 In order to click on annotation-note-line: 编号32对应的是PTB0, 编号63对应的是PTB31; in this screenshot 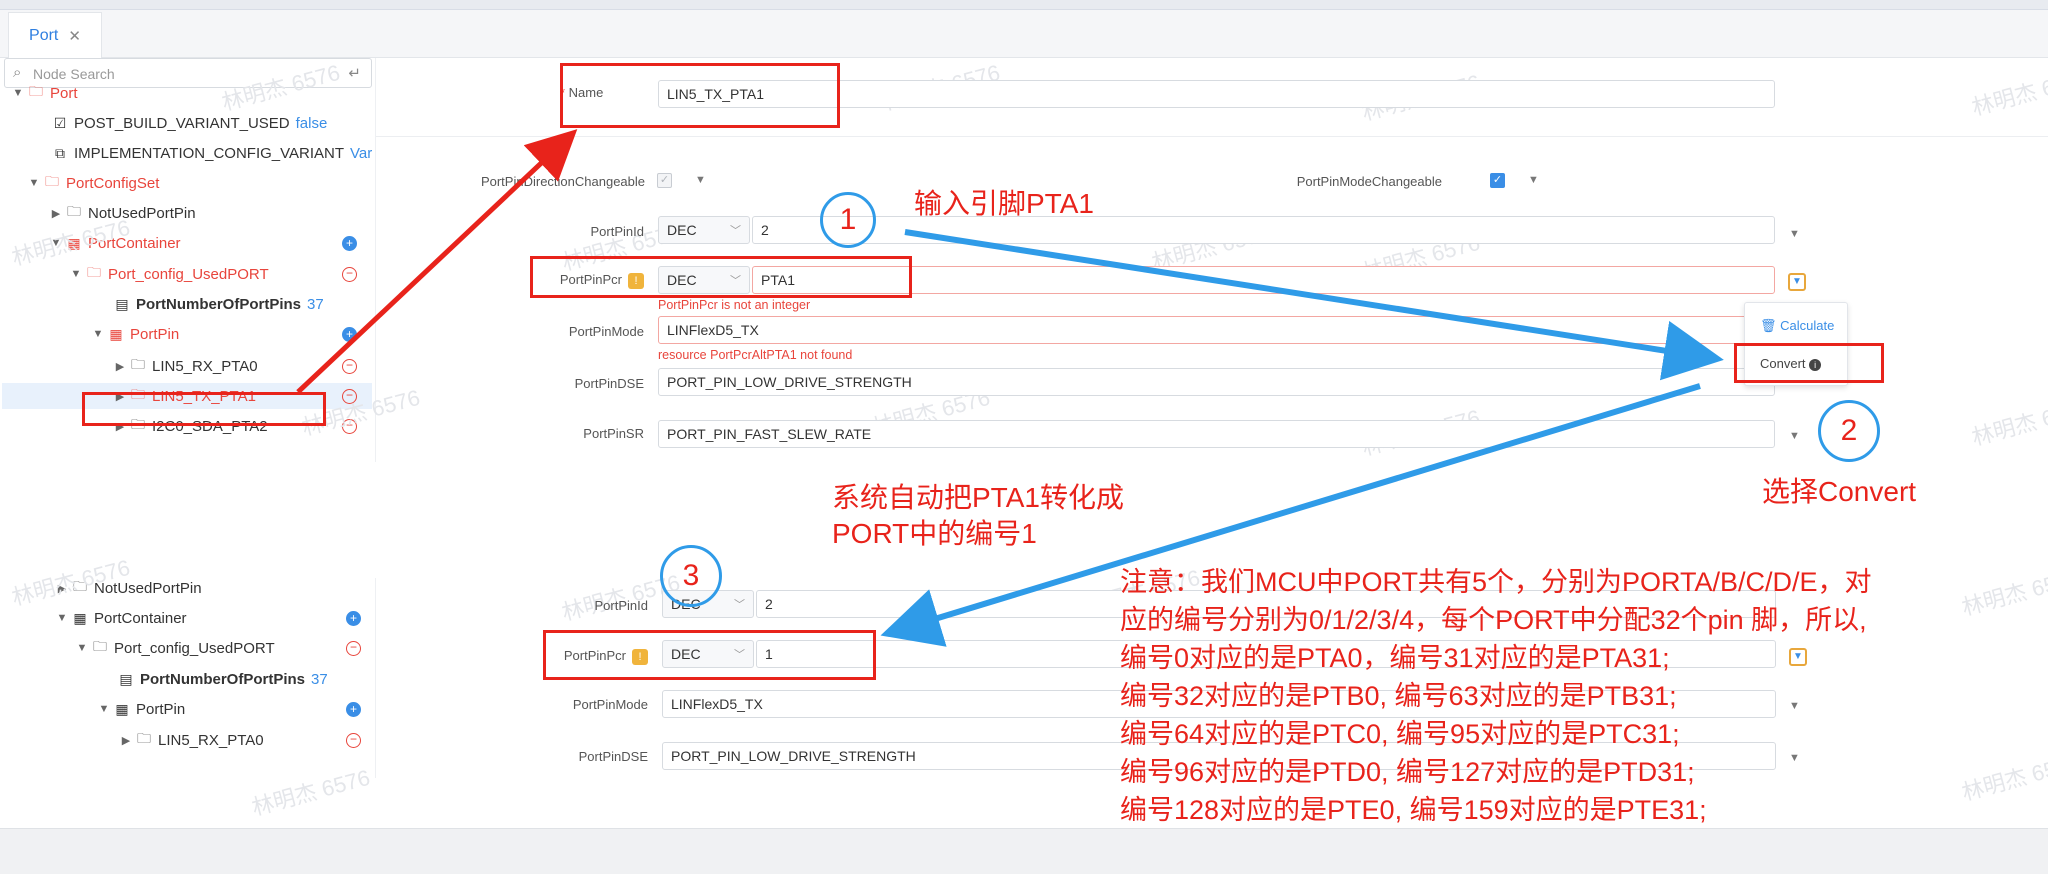, I will do `click(1398, 696)`.